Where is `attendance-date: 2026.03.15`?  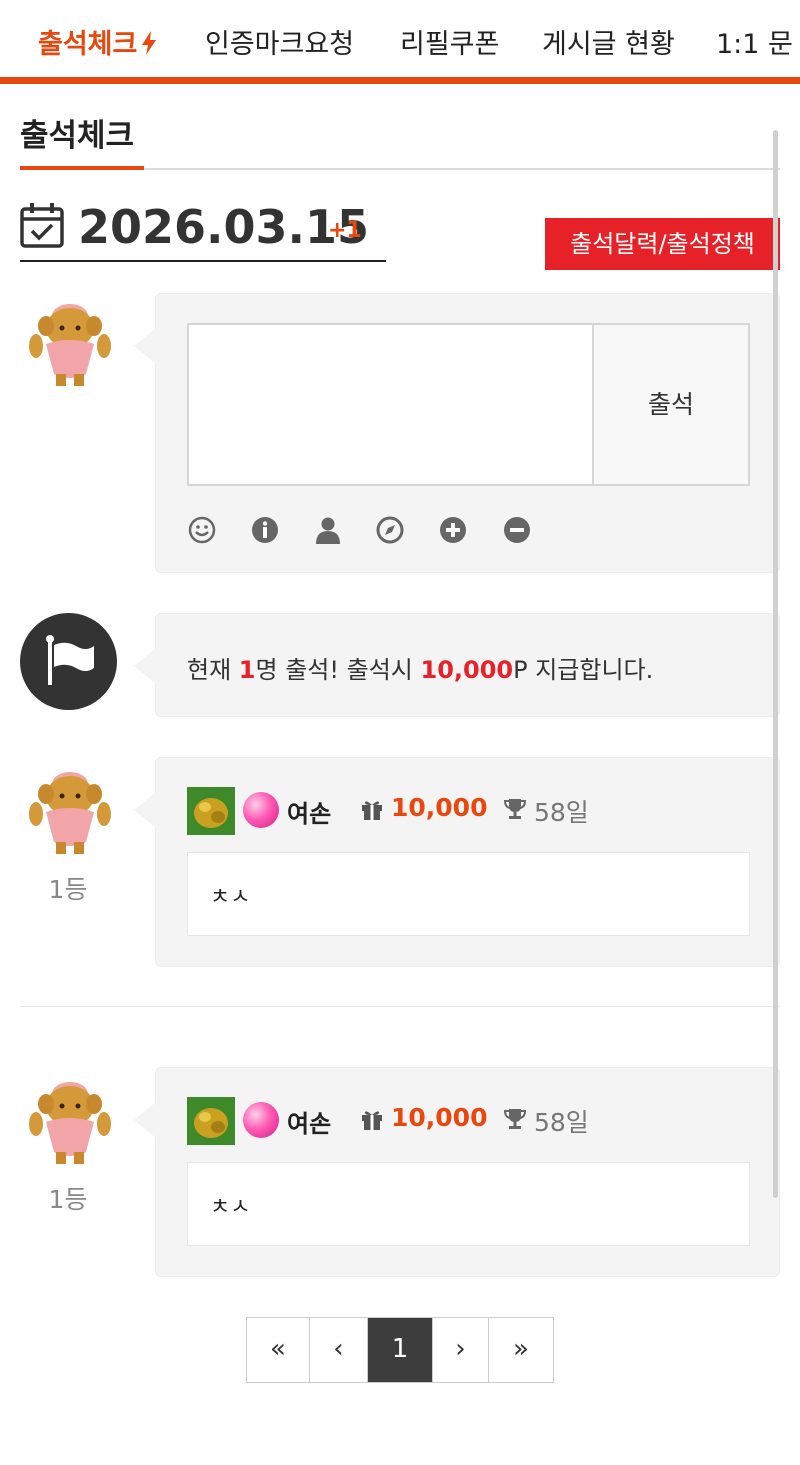 attendance-date: 2026.03.15 is located at coordinates (224, 227).